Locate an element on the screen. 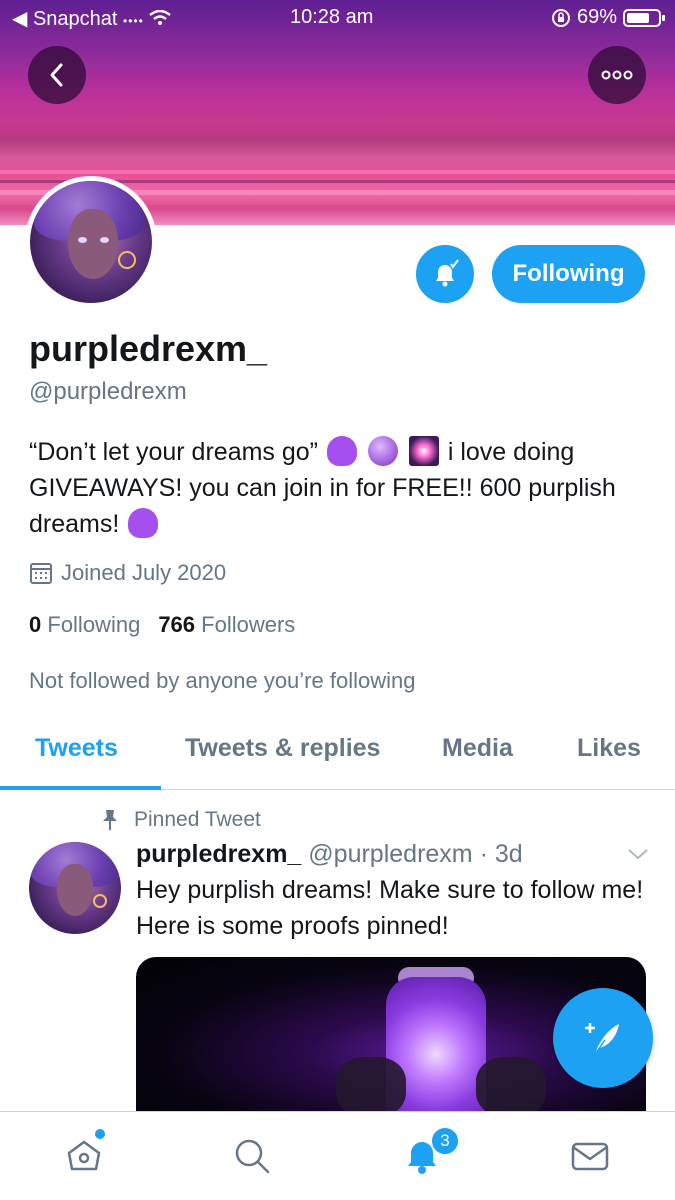  profile-display-name: purpledrexm_ is located at coordinates (148, 348).